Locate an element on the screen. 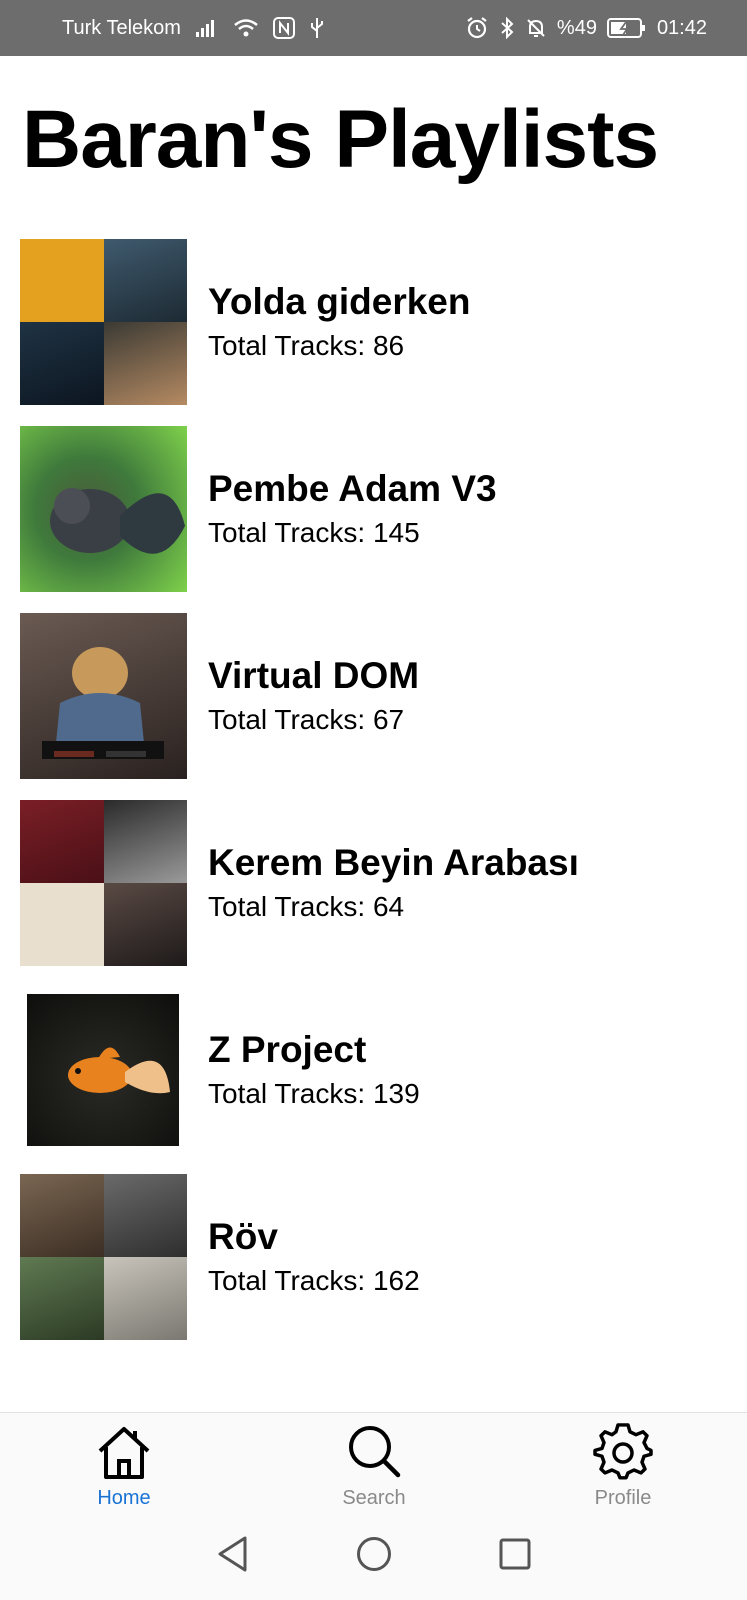 The width and height of the screenshot is (747, 1600). playlist-info: Röv Total Tracks: 162 is located at coordinates (314, 1257).